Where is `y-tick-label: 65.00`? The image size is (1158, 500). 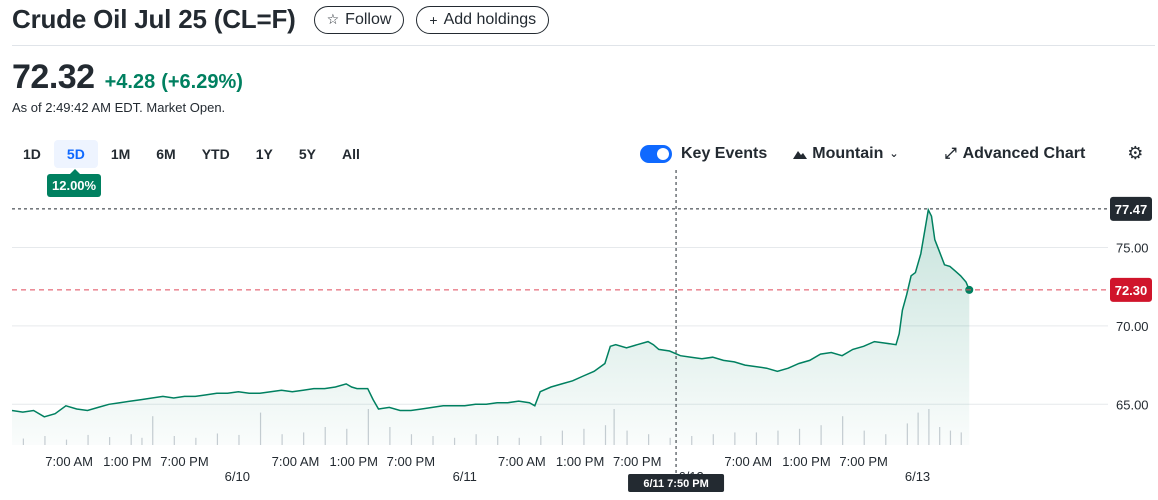 y-tick-label: 65.00 is located at coordinates (1132, 404).